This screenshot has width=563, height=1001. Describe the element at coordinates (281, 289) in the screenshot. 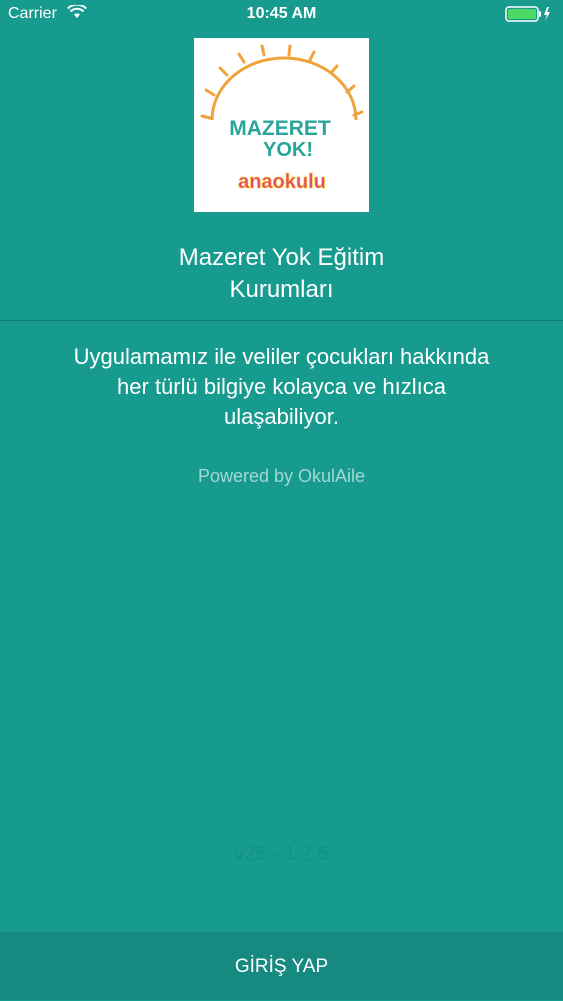

I see `organization-name-line2: Kurumları` at that location.